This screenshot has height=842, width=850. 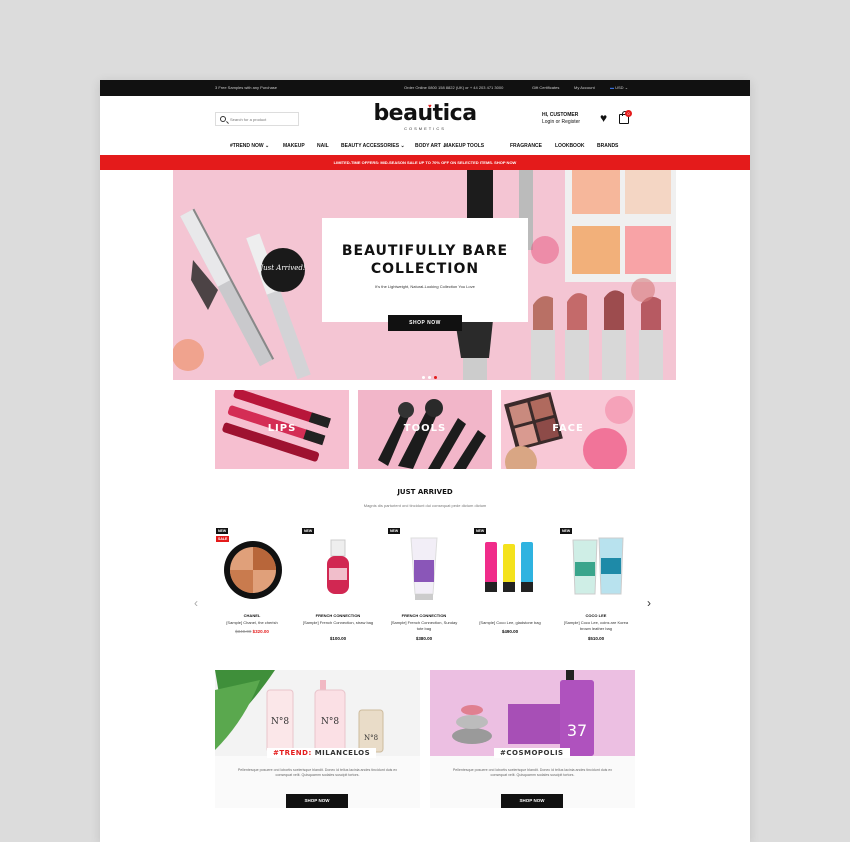 I want to click on sale-badge: SALE, so click(x=223, y=539).